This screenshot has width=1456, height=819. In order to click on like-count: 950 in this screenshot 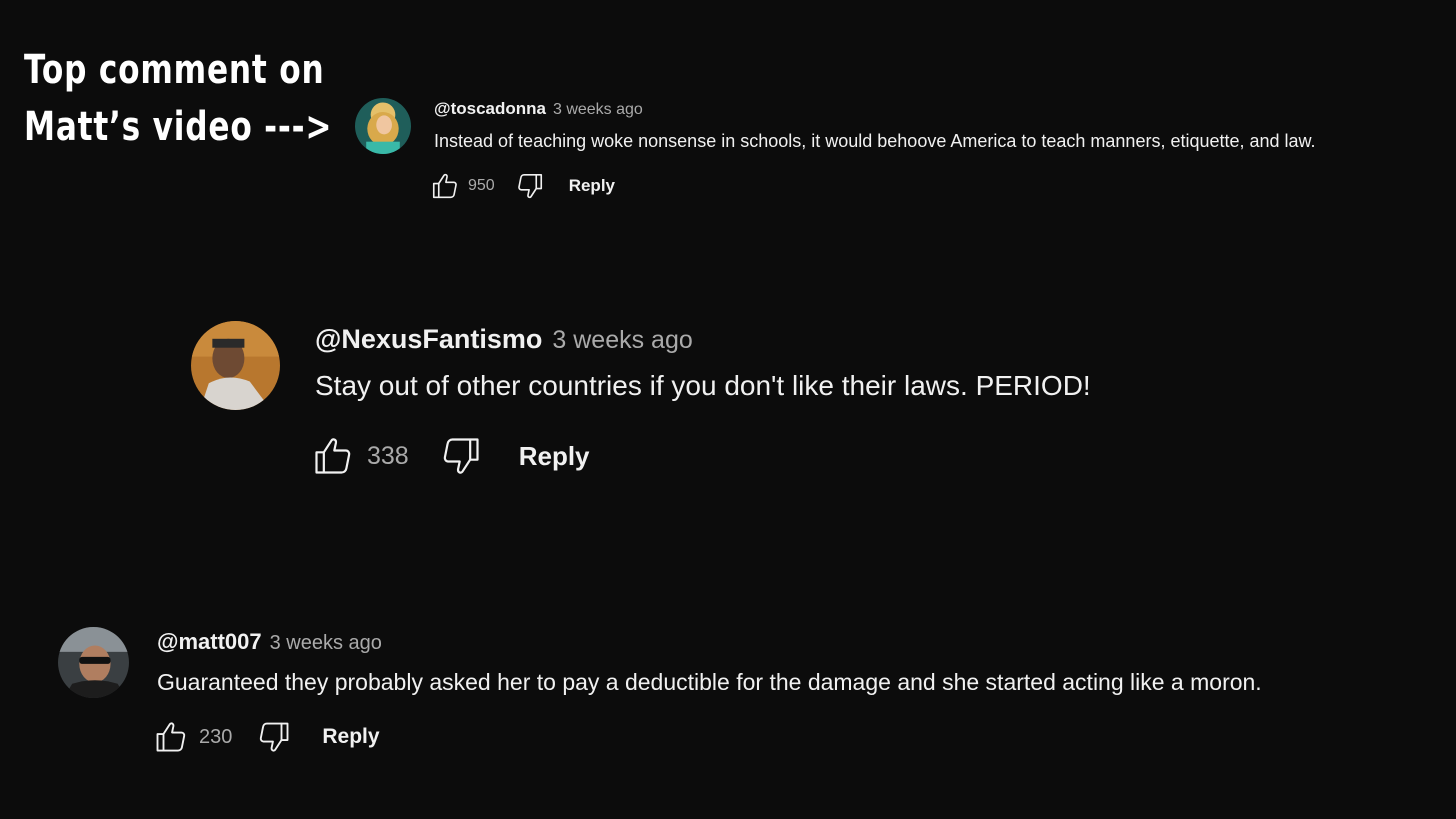, I will do `click(481, 185)`.